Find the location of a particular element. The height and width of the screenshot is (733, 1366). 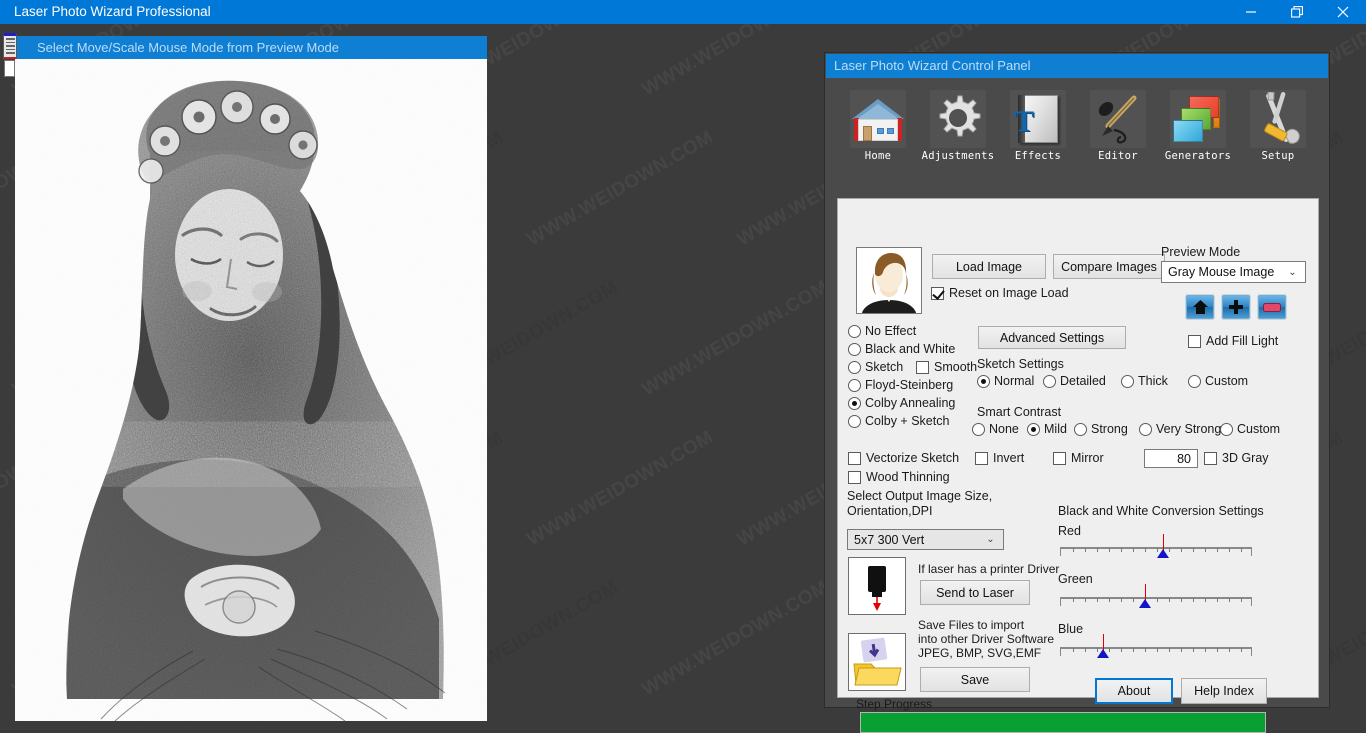

preview-mode-select: Gray Mouse Image ⌄ is located at coordinates (1233, 272).